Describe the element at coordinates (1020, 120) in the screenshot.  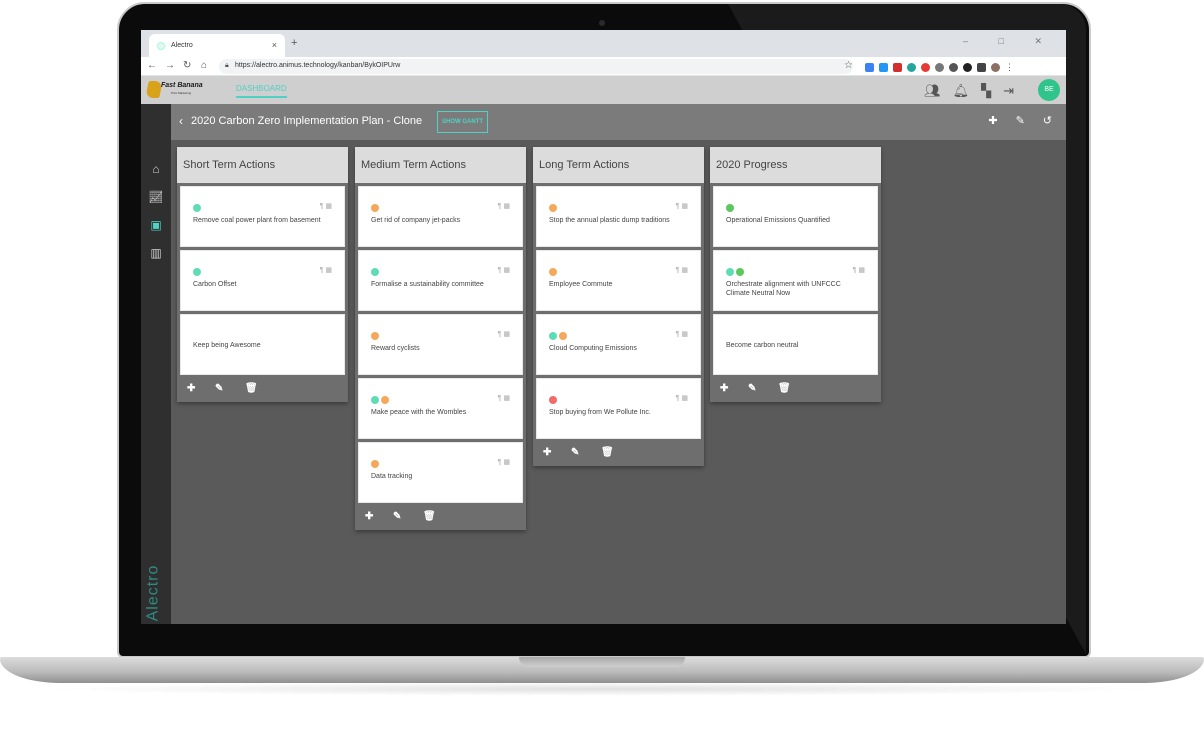
I see `edit-pencil-icon: ✎` at that location.